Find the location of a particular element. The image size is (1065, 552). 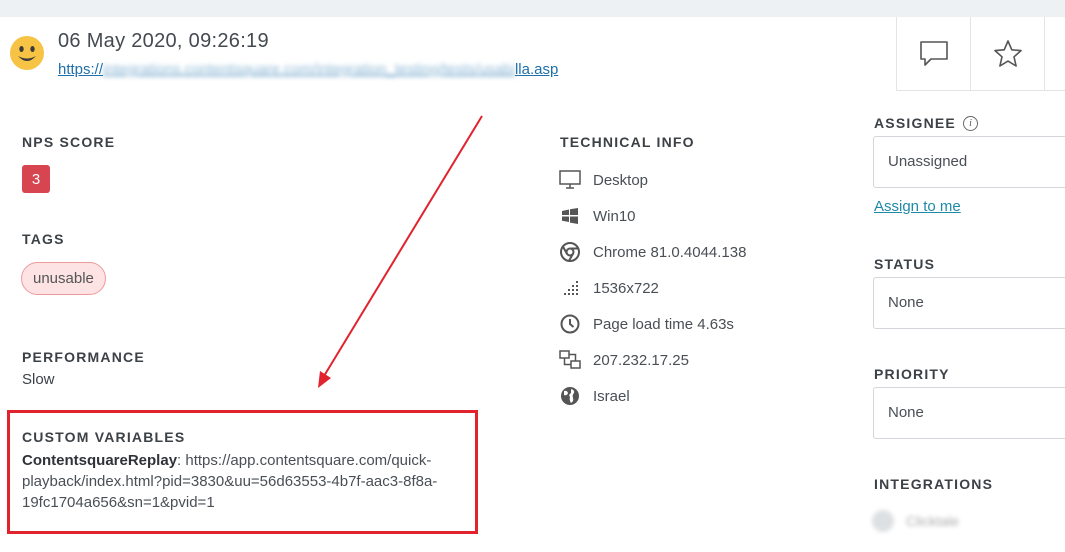

comment-icon is located at coordinates (933, 53).